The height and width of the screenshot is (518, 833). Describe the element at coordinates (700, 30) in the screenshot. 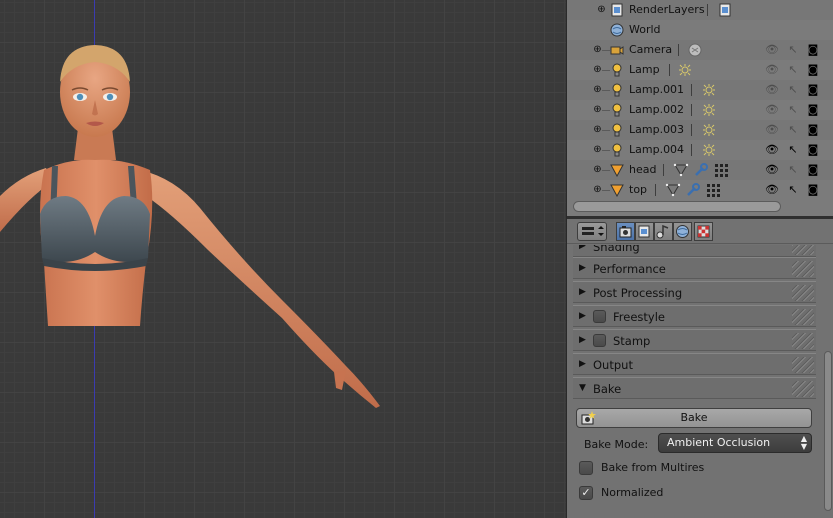

I see `outliner-row-world: World` at that location.